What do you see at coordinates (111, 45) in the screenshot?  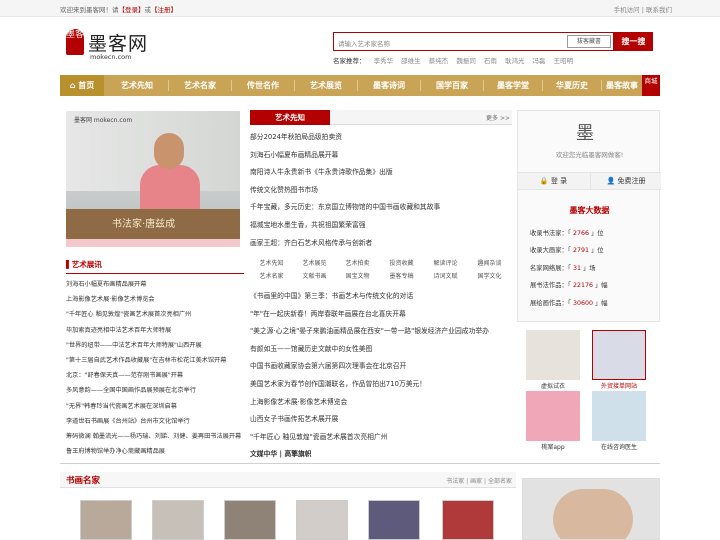 I see `site-logo: 墨客 墨客网 mokecn.com` at bounding box center [111, 45].